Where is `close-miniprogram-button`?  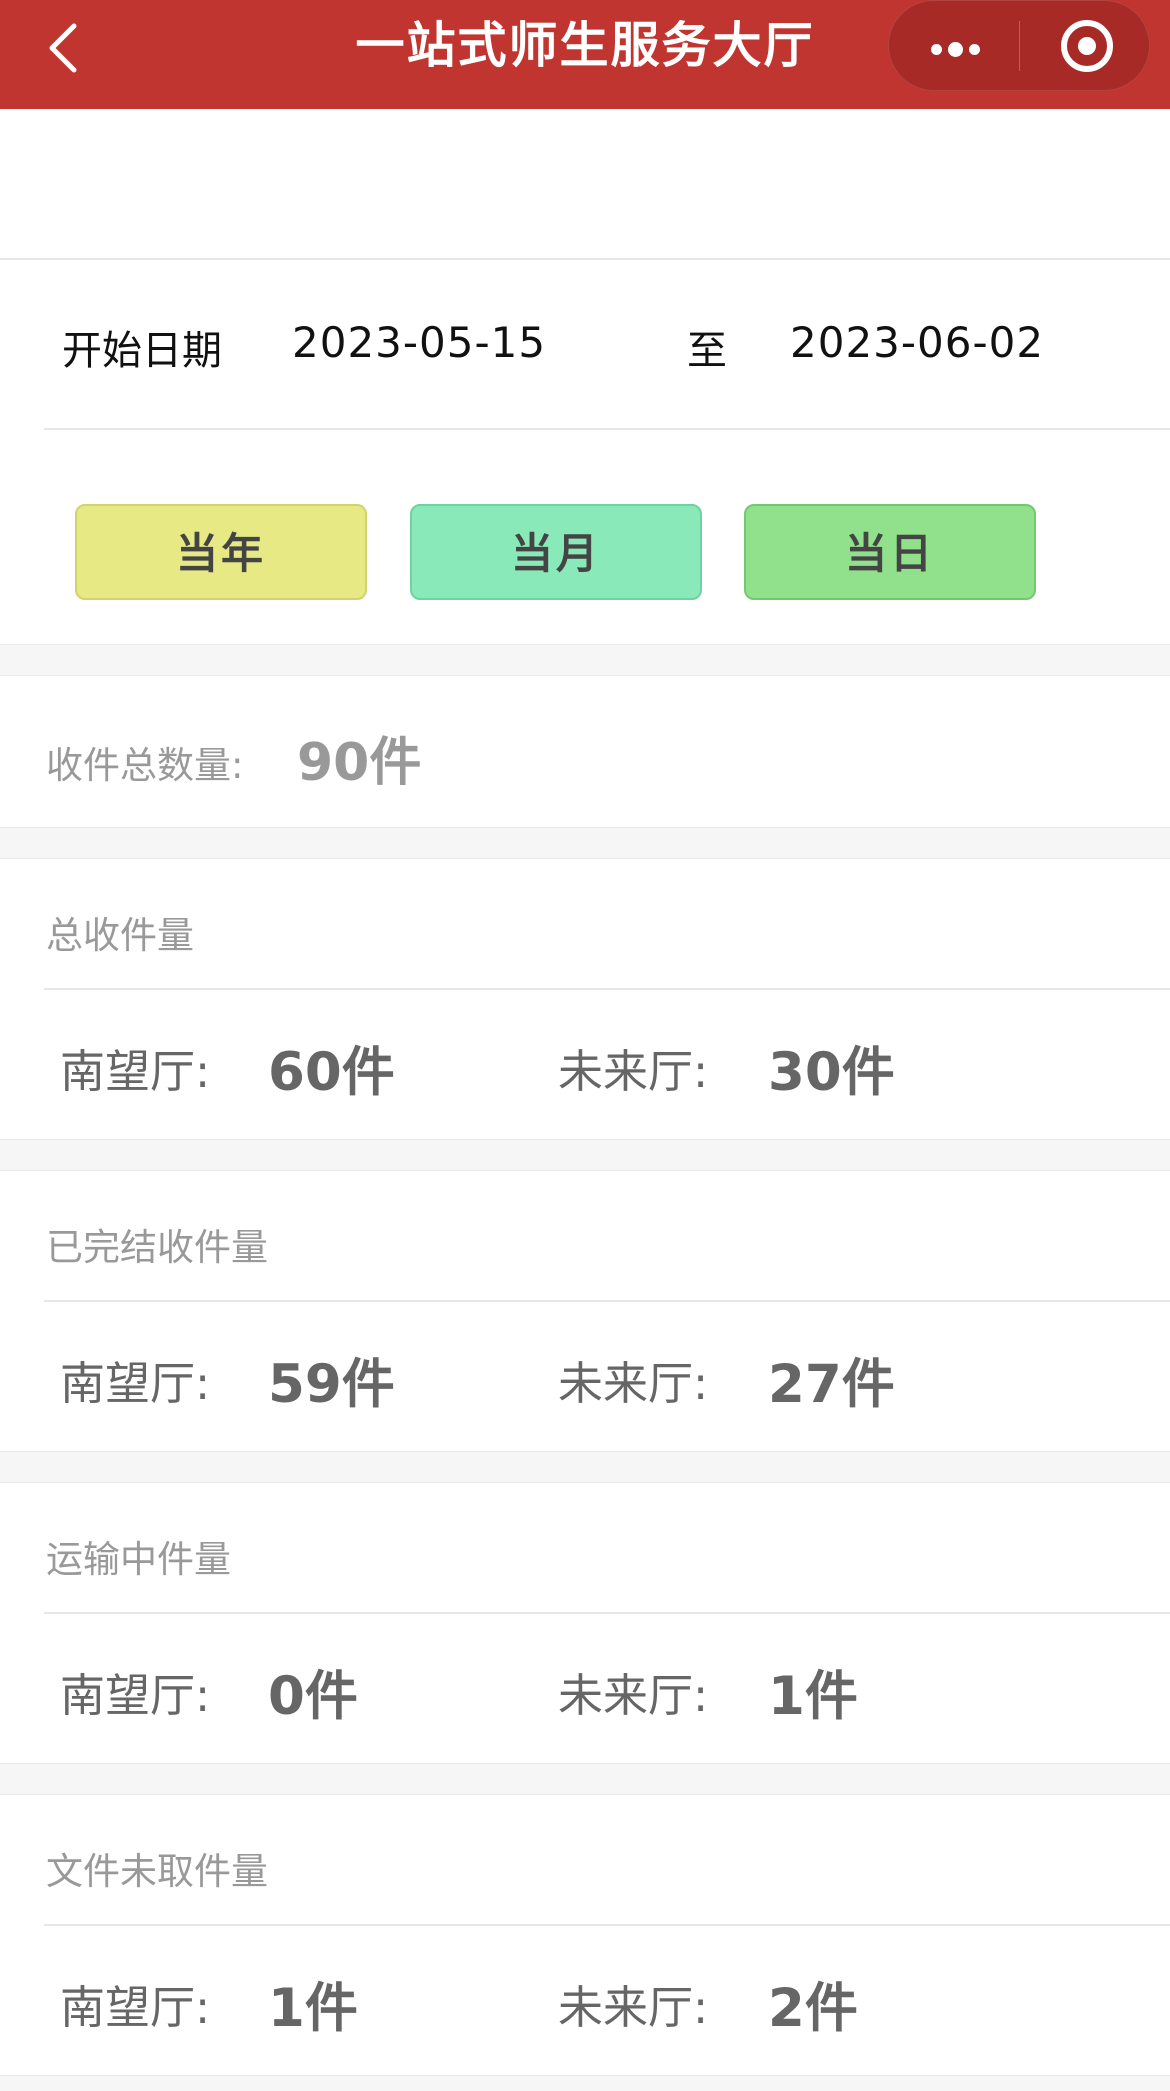
close-miniprogram-button is located at coordinates (1085, 46).